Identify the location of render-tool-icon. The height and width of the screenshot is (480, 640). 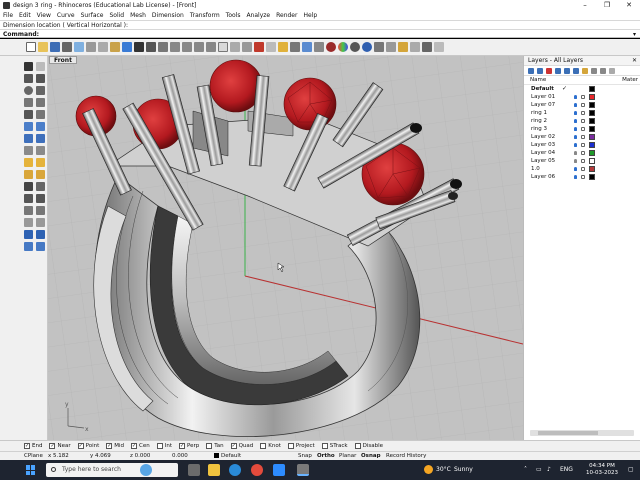
(28, 234).